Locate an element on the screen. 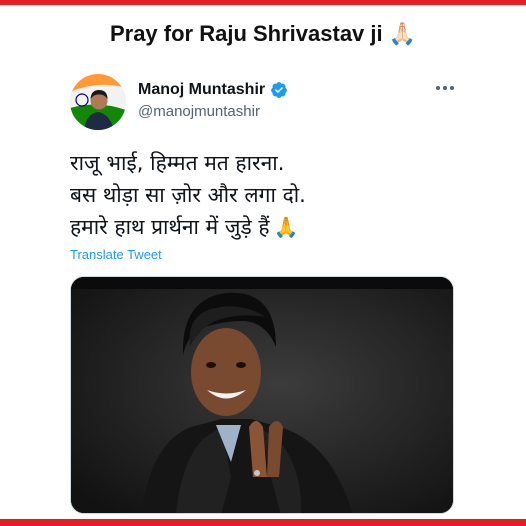 The width and height of the screenshot is (526, 526). tweet-line-3: हमारे हाथ प्रार्थना में जुड़े हैं 🙏 is located at coordinates (270, 227).